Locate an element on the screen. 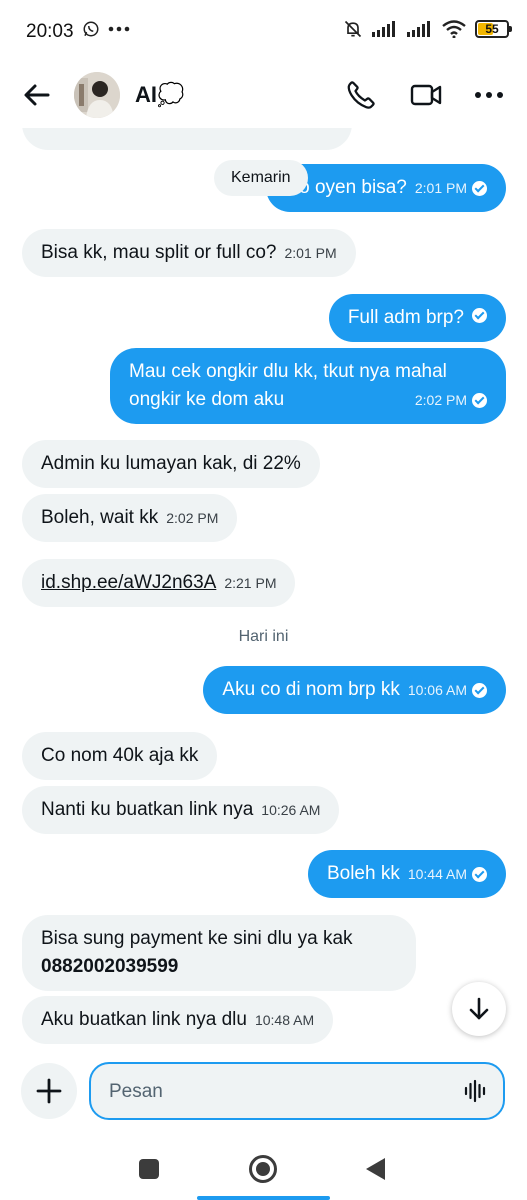 The height and width of the screenshot is (1200, 527). message-text: Mau cek ongkir dlu kk, tkut nya mahal is located at coordinates (288, 371).